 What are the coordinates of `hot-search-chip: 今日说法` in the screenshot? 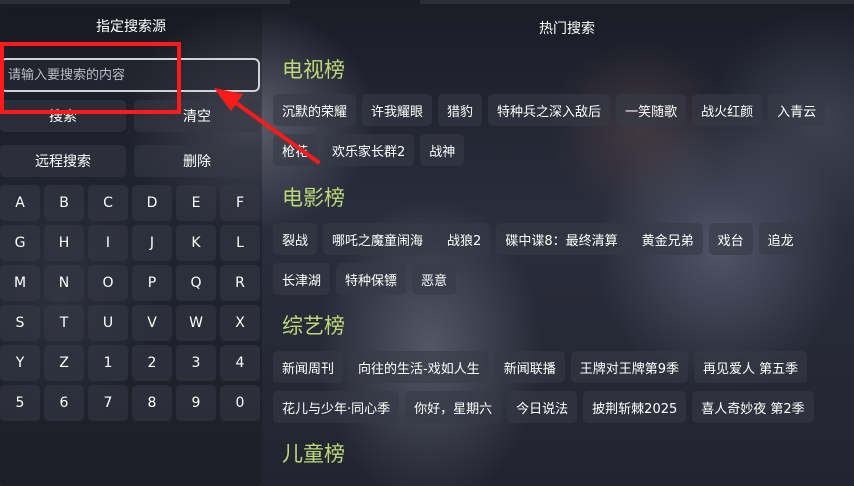 It's located at (542, 407).